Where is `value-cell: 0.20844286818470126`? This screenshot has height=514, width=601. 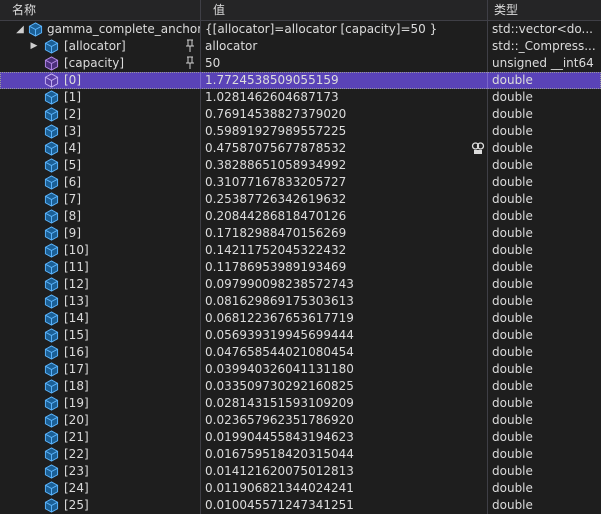 value-cell: 0.20844286818470126 is located at coordinates (344, 216).